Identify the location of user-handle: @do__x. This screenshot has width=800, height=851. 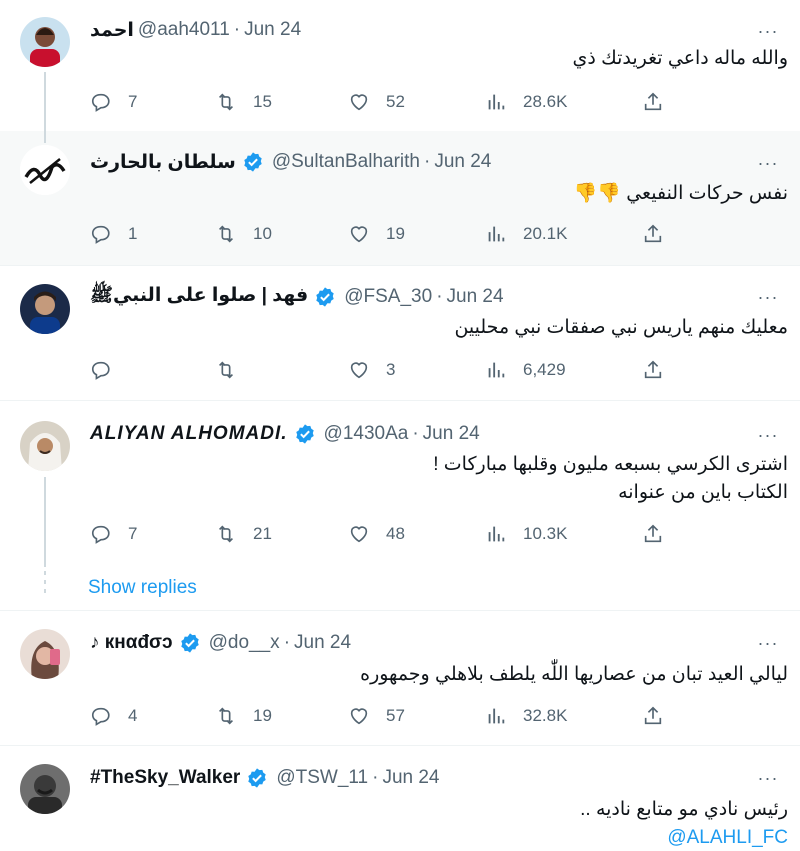
(244, 643).